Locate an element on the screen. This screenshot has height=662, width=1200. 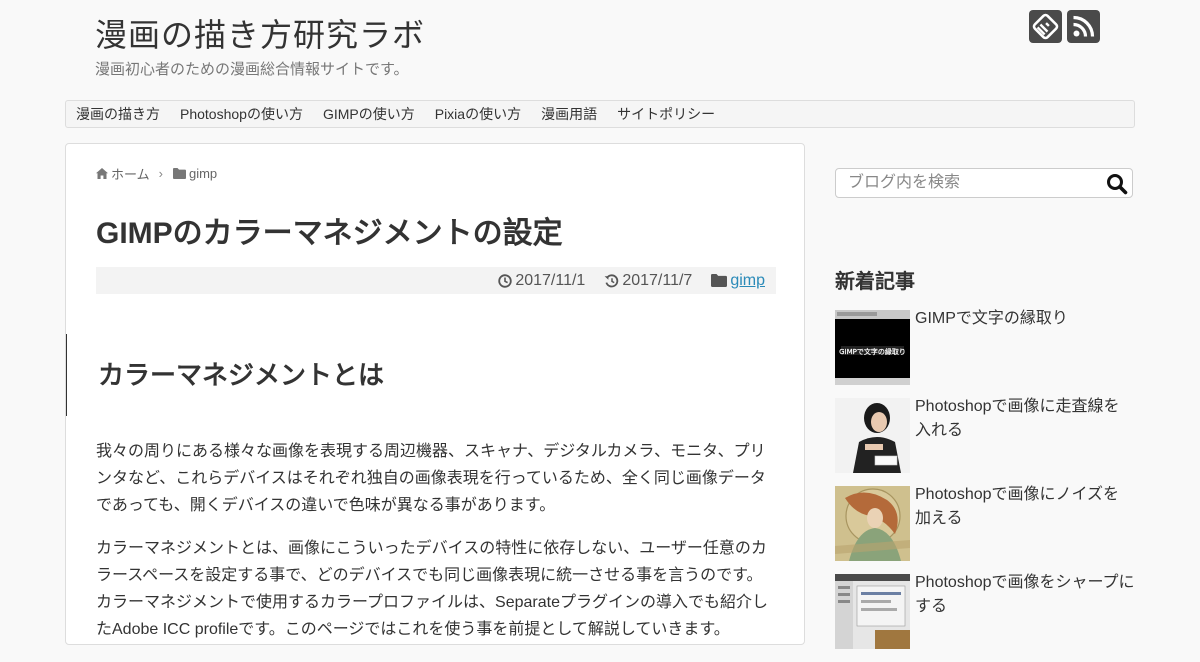
nav-item-glossary: 漫画用語 is located at coordinates (569, 114).